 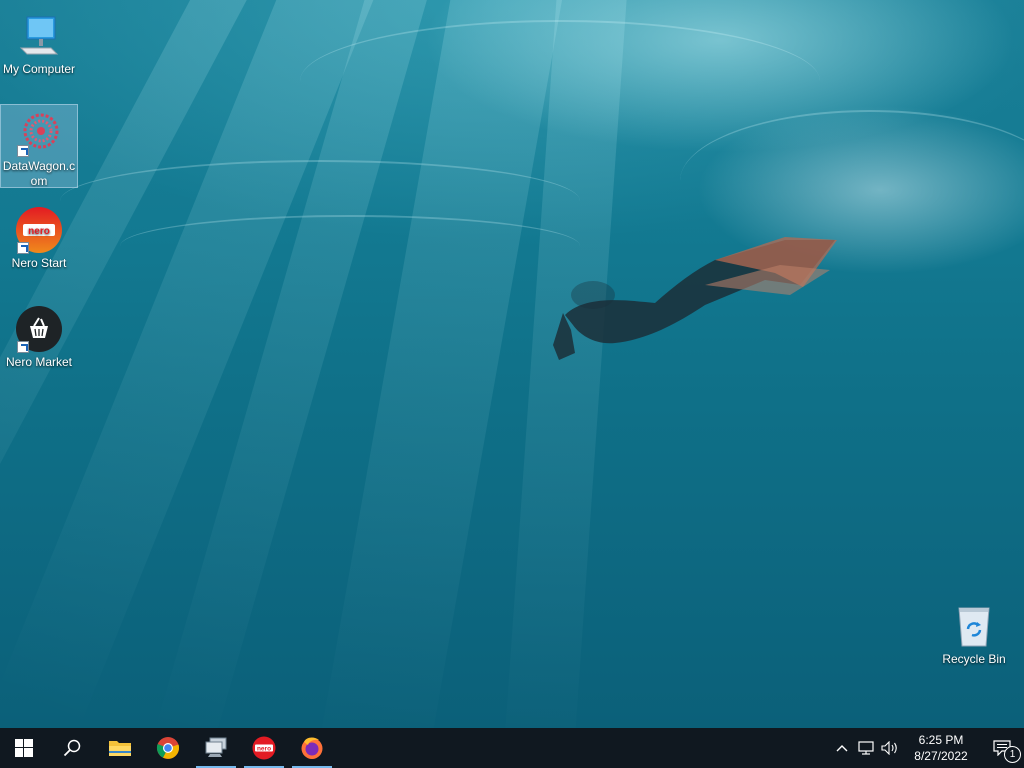 I want to click on windows-logo-icon, so click(x=24, y=748).